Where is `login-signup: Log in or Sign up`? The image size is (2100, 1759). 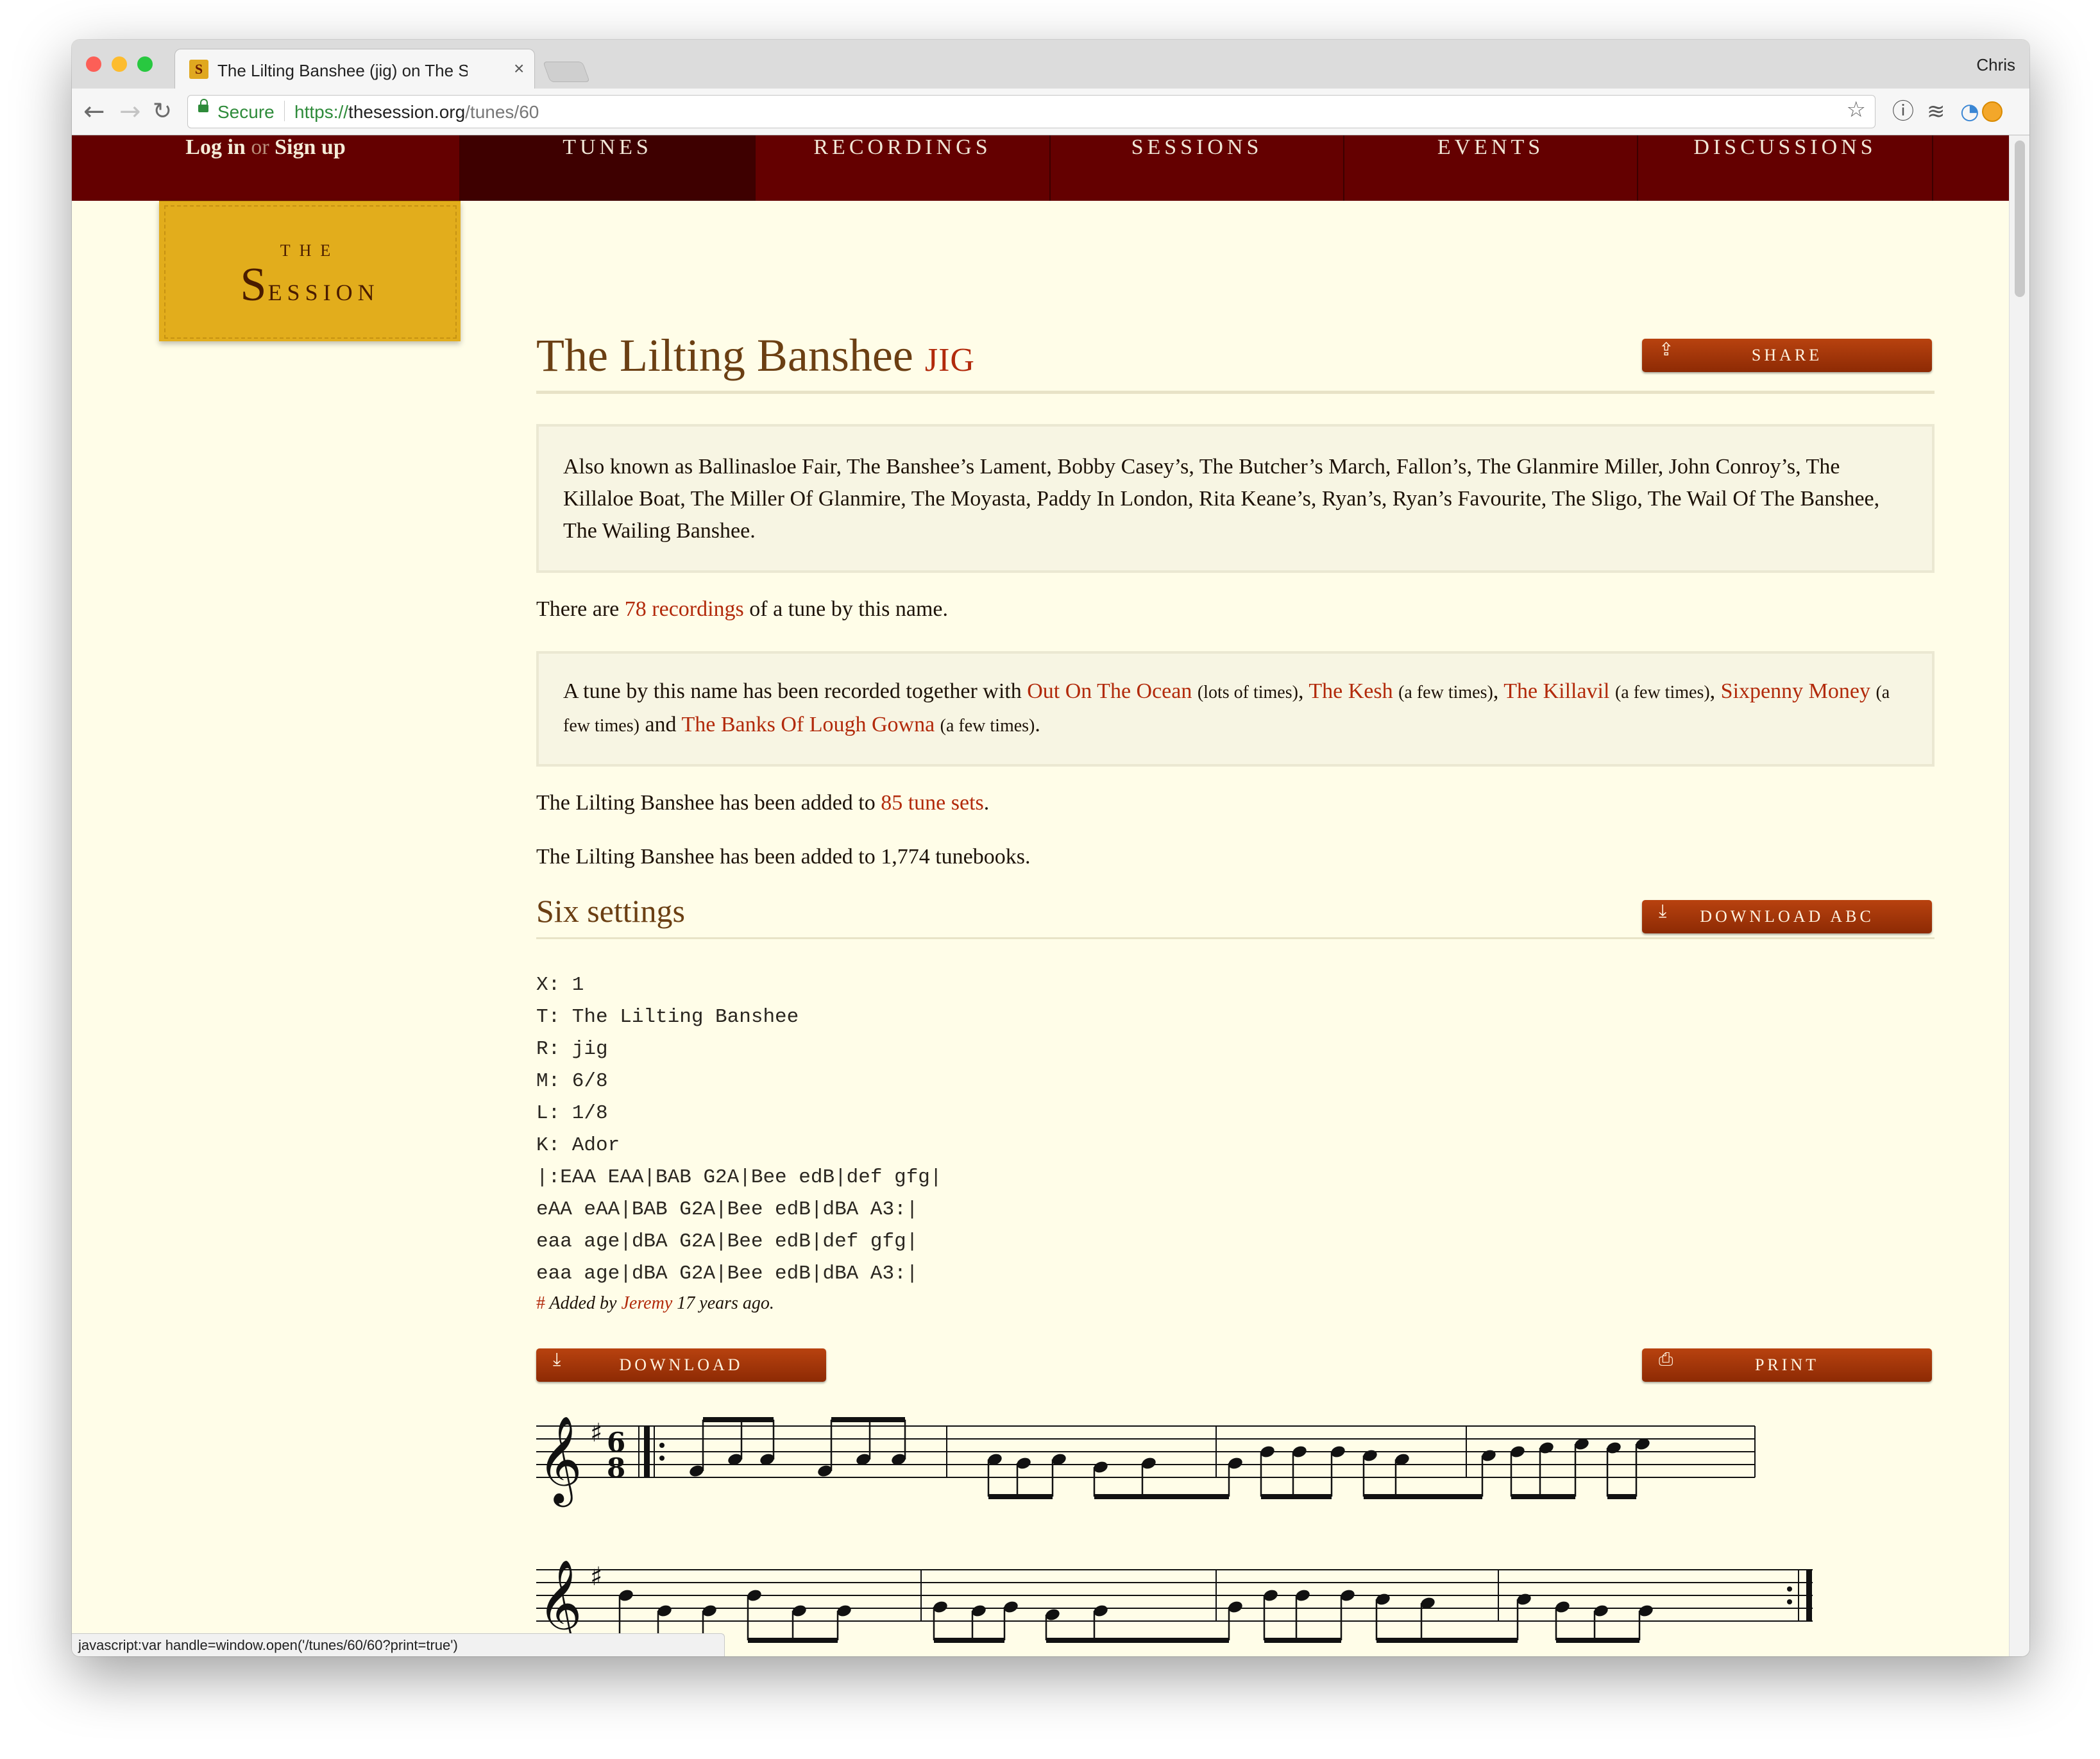 login-signup: Log in or Sign up is located at coordinates (266, 168).